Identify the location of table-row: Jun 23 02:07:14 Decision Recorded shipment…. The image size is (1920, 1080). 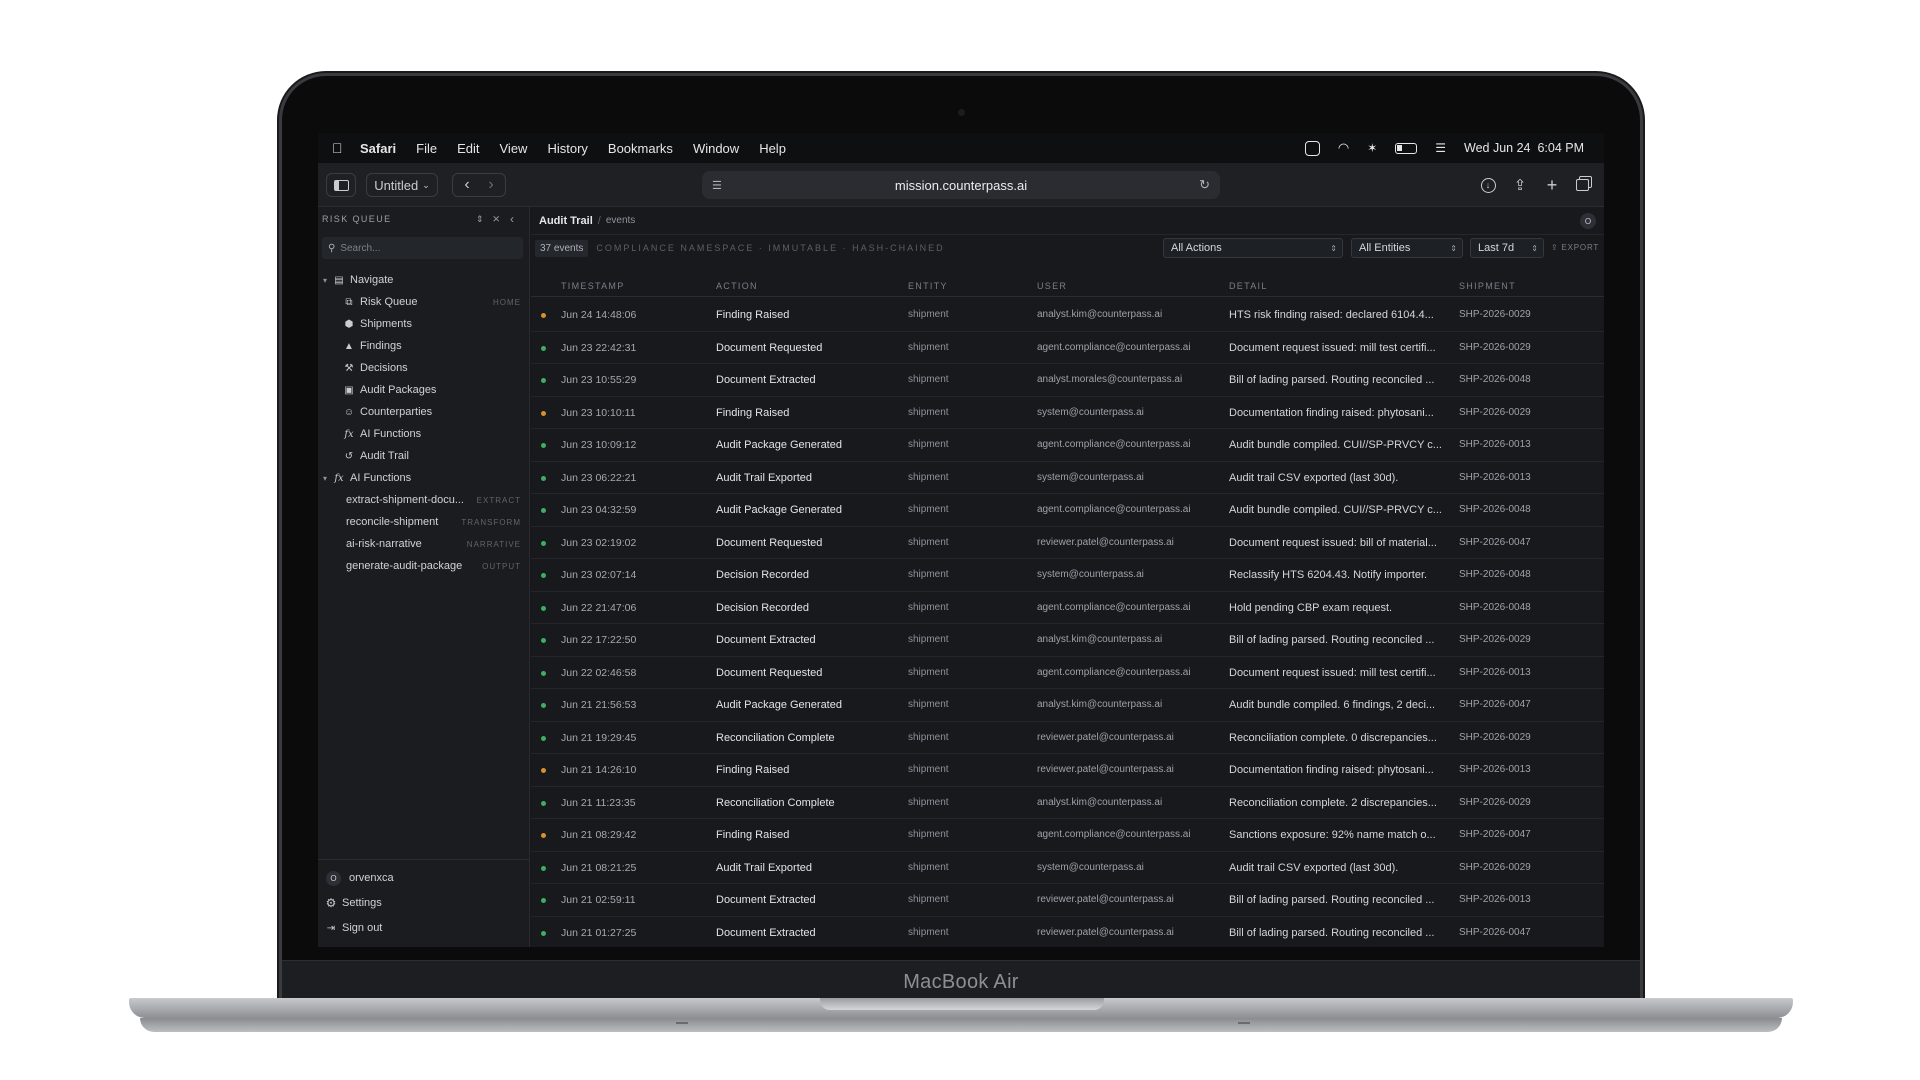
(1067, 575).